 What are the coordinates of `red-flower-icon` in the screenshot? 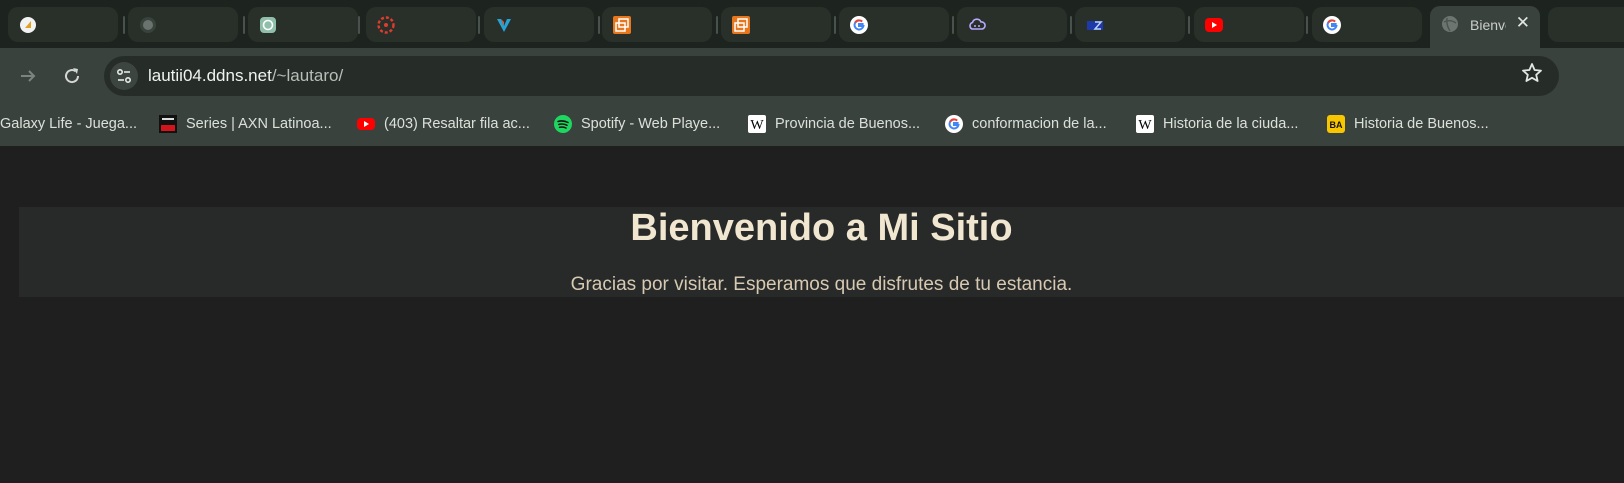 It's located at (386, 25).